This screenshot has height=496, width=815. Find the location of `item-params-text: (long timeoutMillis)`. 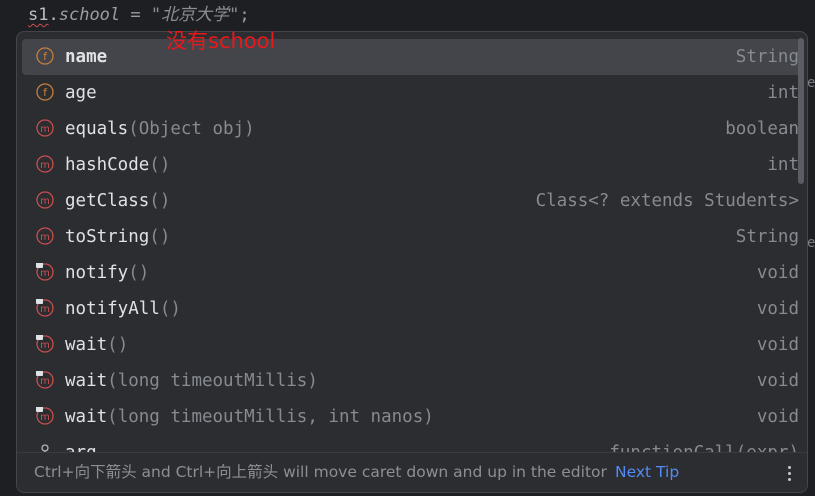

item-params-text: (long timeoutMillis) is located at coordinates (212, 381).